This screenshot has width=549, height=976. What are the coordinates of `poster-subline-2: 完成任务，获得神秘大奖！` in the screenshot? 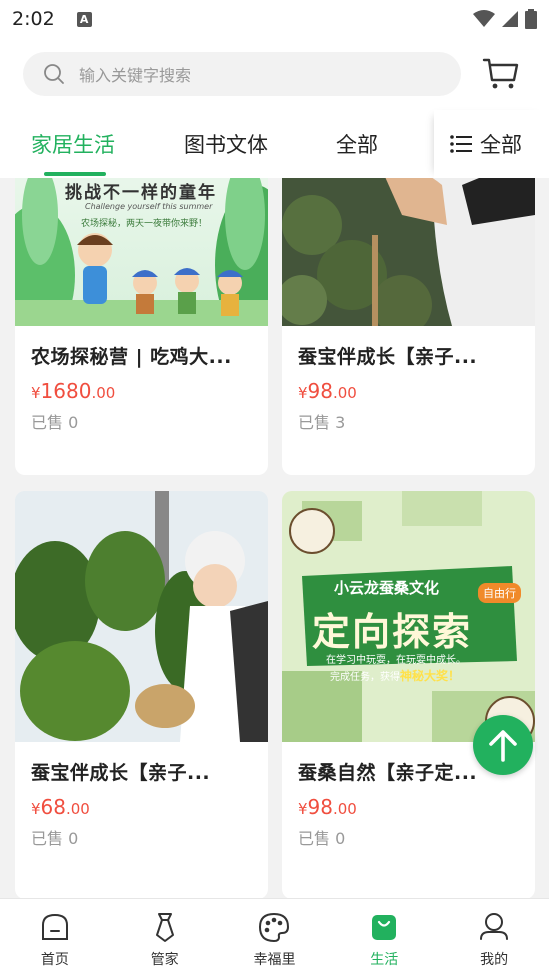 It's located at (395, 676).